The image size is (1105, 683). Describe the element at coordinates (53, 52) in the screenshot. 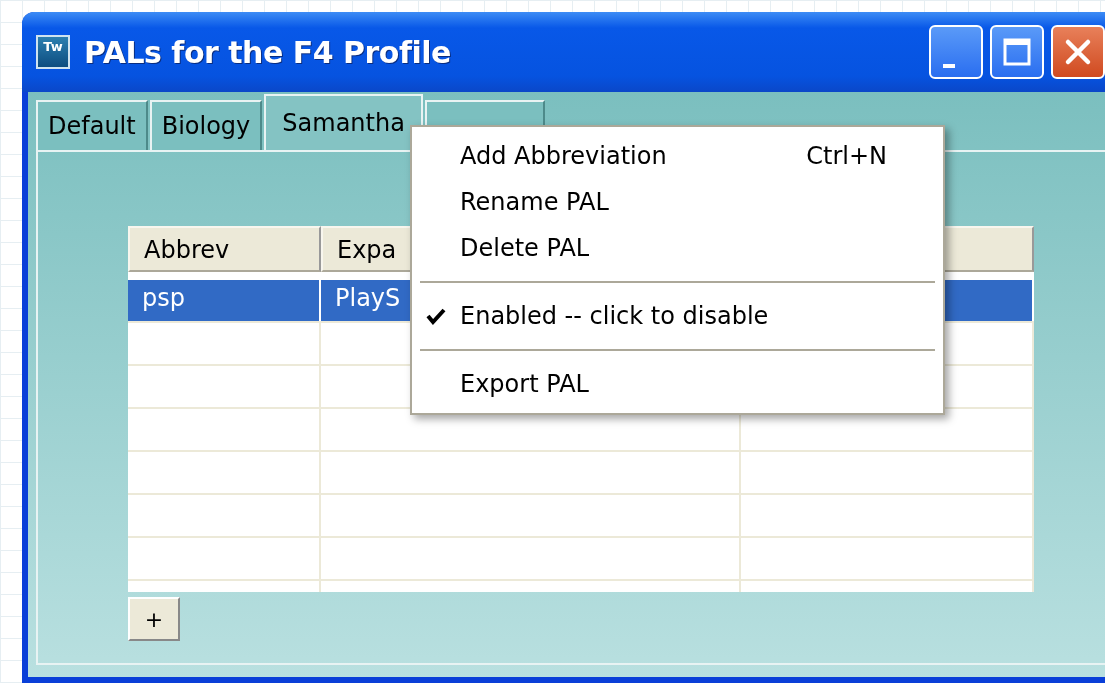

I see `app-icon: Tw` at that location.